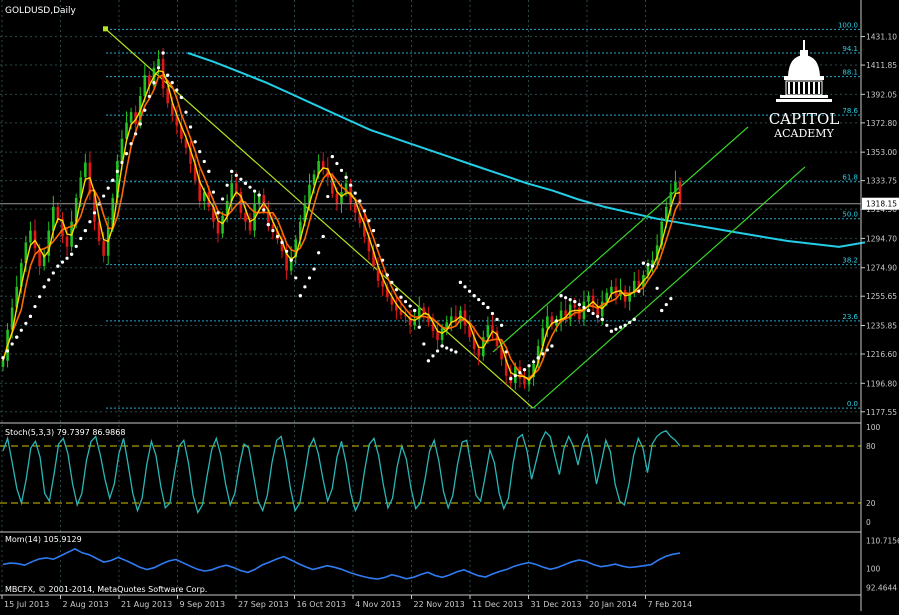 This screenshot has height=615, width=899. Describe the element at coordinates (850, 111) in the screenshot. I see `fib-level-label: 78.6` at that location.